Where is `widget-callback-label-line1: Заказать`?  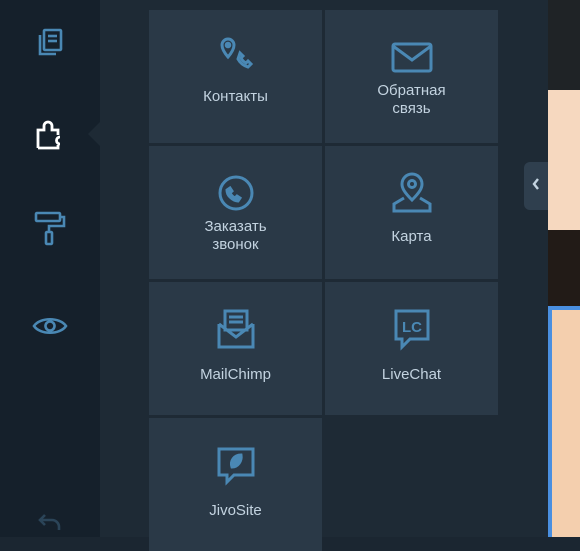 widget-callback-label-line1: Заказать is located at coordinates (235, 226).